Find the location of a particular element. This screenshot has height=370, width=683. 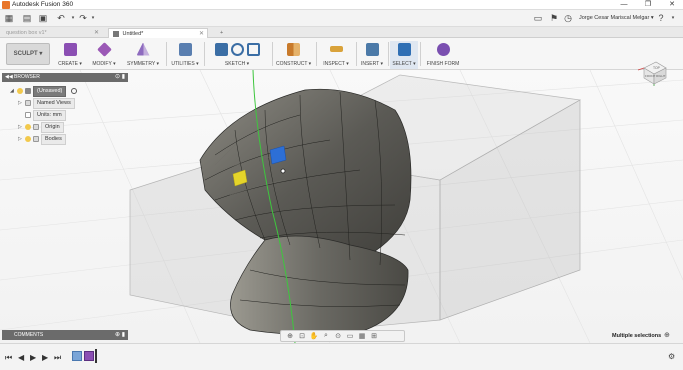

undo-dropdown-icon: ▾ is located at coordinates (73, 18).